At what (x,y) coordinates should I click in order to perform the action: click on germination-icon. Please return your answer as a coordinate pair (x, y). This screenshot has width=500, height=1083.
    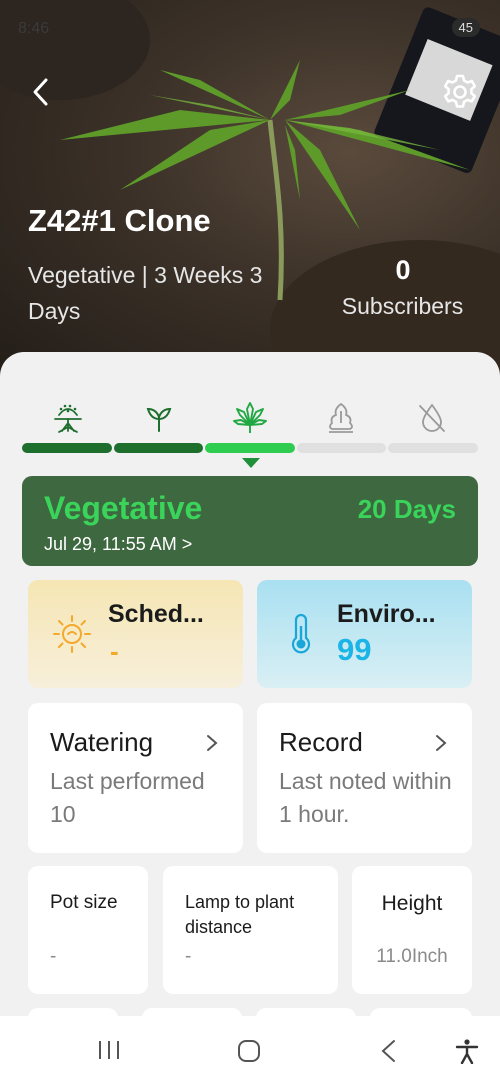
    Looking at the image, I should click on (67, 418).